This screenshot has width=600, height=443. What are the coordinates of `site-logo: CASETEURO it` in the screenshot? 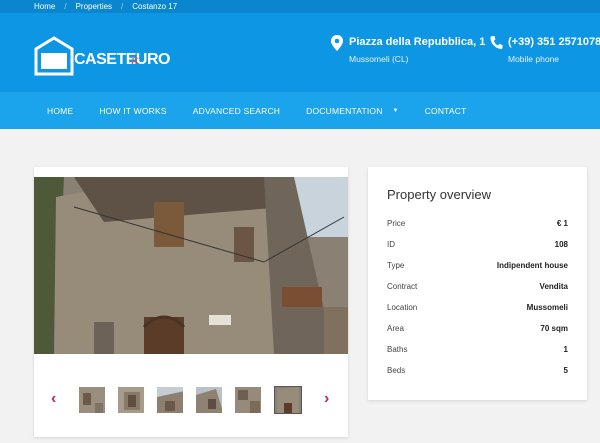 It's located at (102, 56).